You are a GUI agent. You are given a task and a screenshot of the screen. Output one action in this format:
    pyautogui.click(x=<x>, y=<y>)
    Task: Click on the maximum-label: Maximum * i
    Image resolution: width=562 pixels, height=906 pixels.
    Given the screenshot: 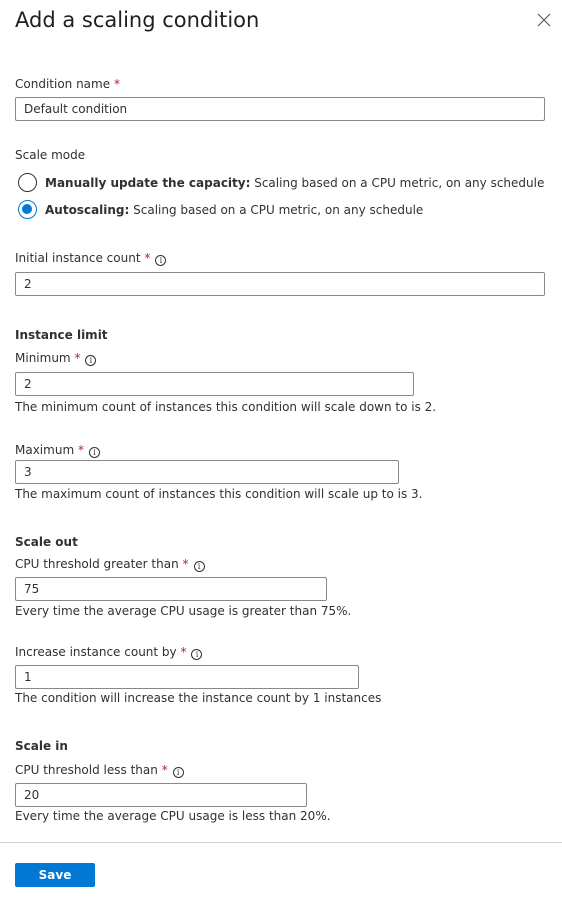 What is the action you would take?
    pyautogui.click(x=57, y=450)
    